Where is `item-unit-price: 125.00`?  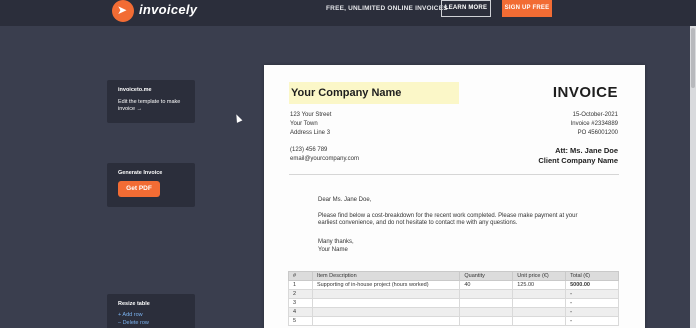 item-unit-price: 125.00 is located at coordinates (539, 285).